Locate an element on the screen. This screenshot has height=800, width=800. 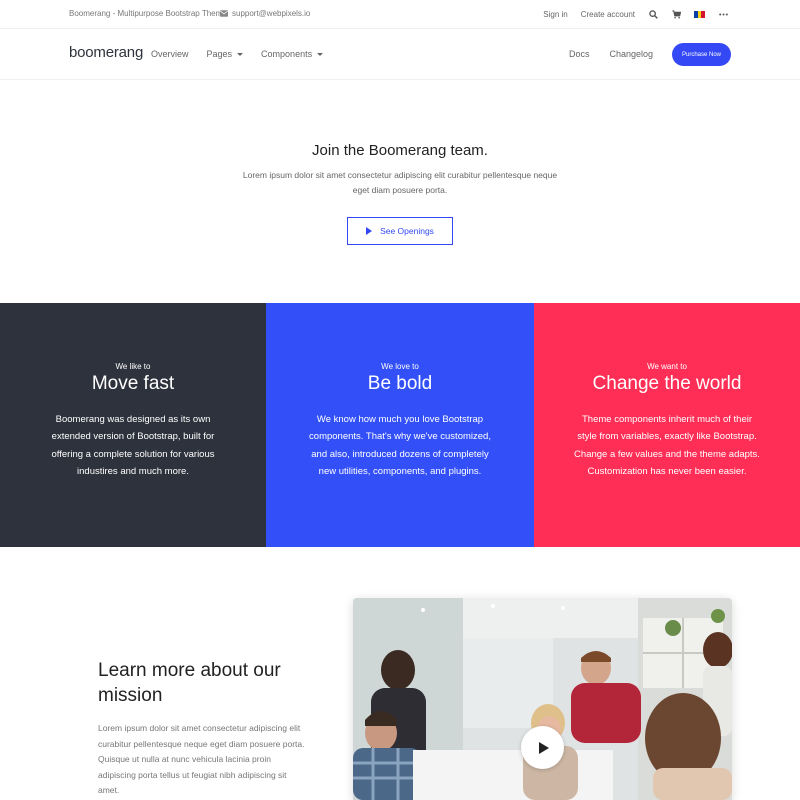
feature-eyebrow: We want to is located at coordinates (667, 366).